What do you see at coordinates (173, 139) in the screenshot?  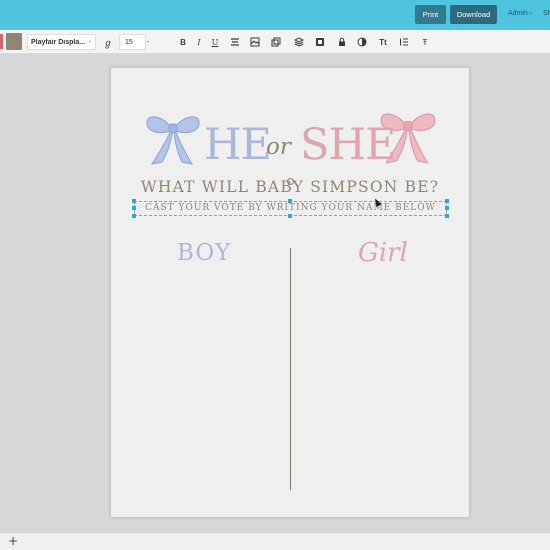 I see `blue-bow-image` at bounding box center [173, 139].